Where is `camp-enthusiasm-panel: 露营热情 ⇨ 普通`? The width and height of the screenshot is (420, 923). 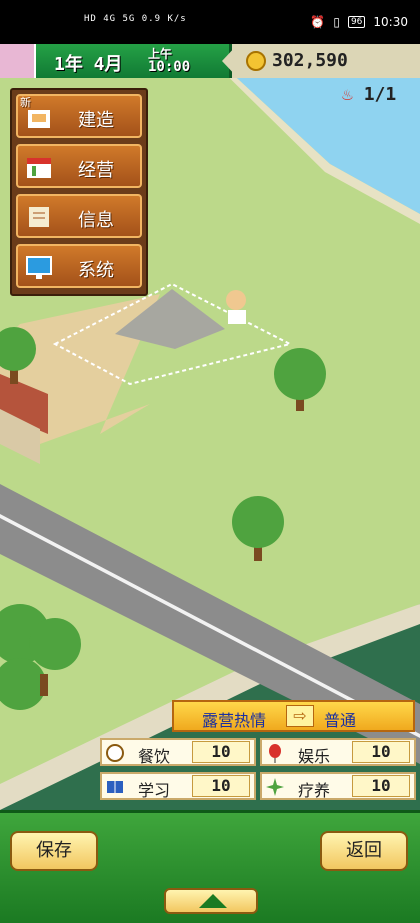
camp-enthusiasm-panel: 露营热情 ⇨ 普通 is located at coordinates (293, 716).